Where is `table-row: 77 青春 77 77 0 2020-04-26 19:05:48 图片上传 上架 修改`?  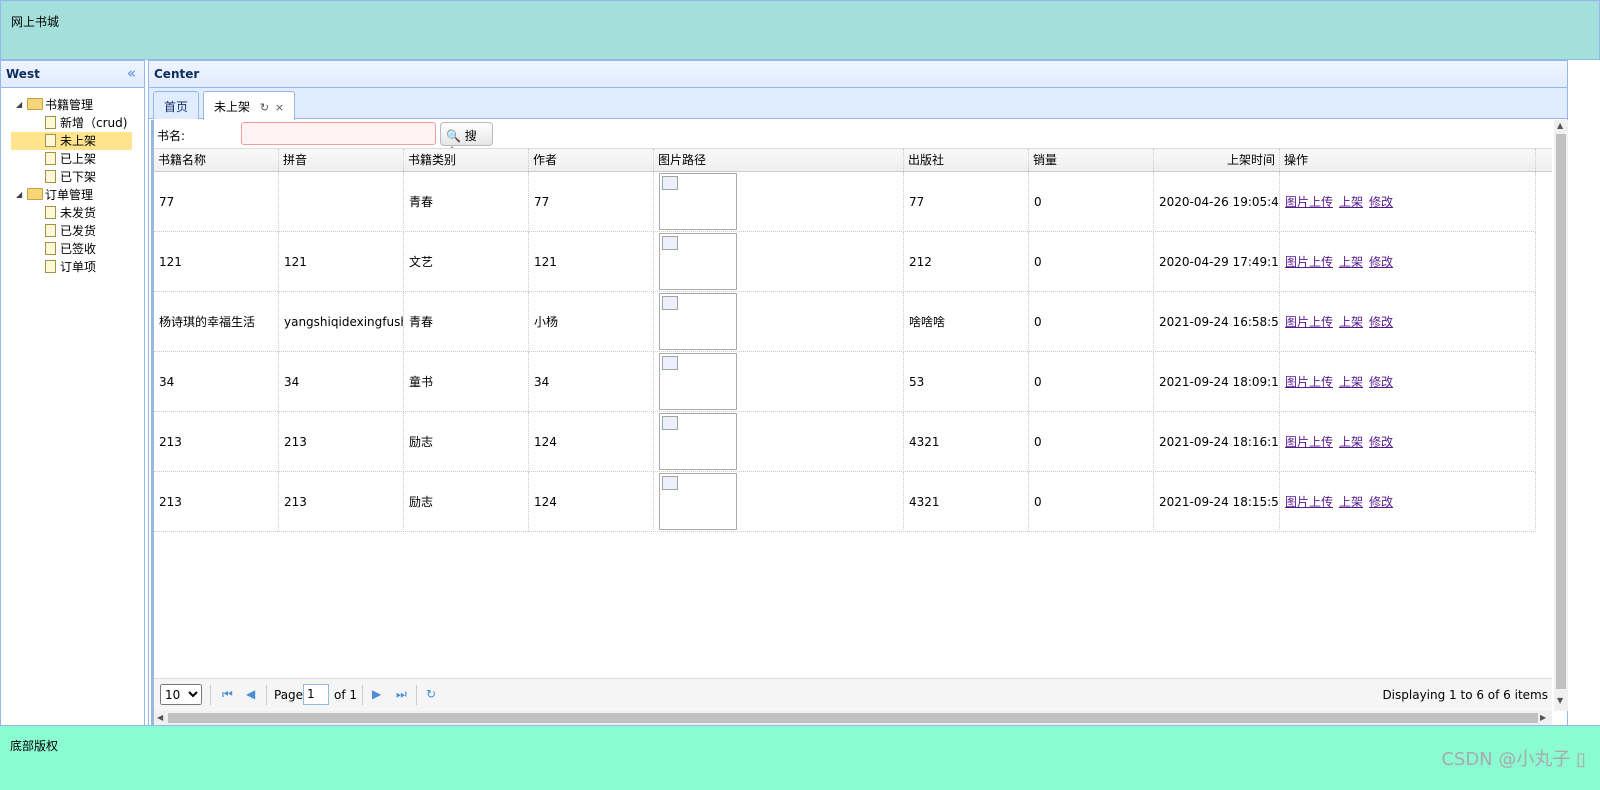 table-row: 77 青春 77 77 0 2020-04-26 19:05:48 图片上传 上架 修改 is located at coordinates (845, 202).